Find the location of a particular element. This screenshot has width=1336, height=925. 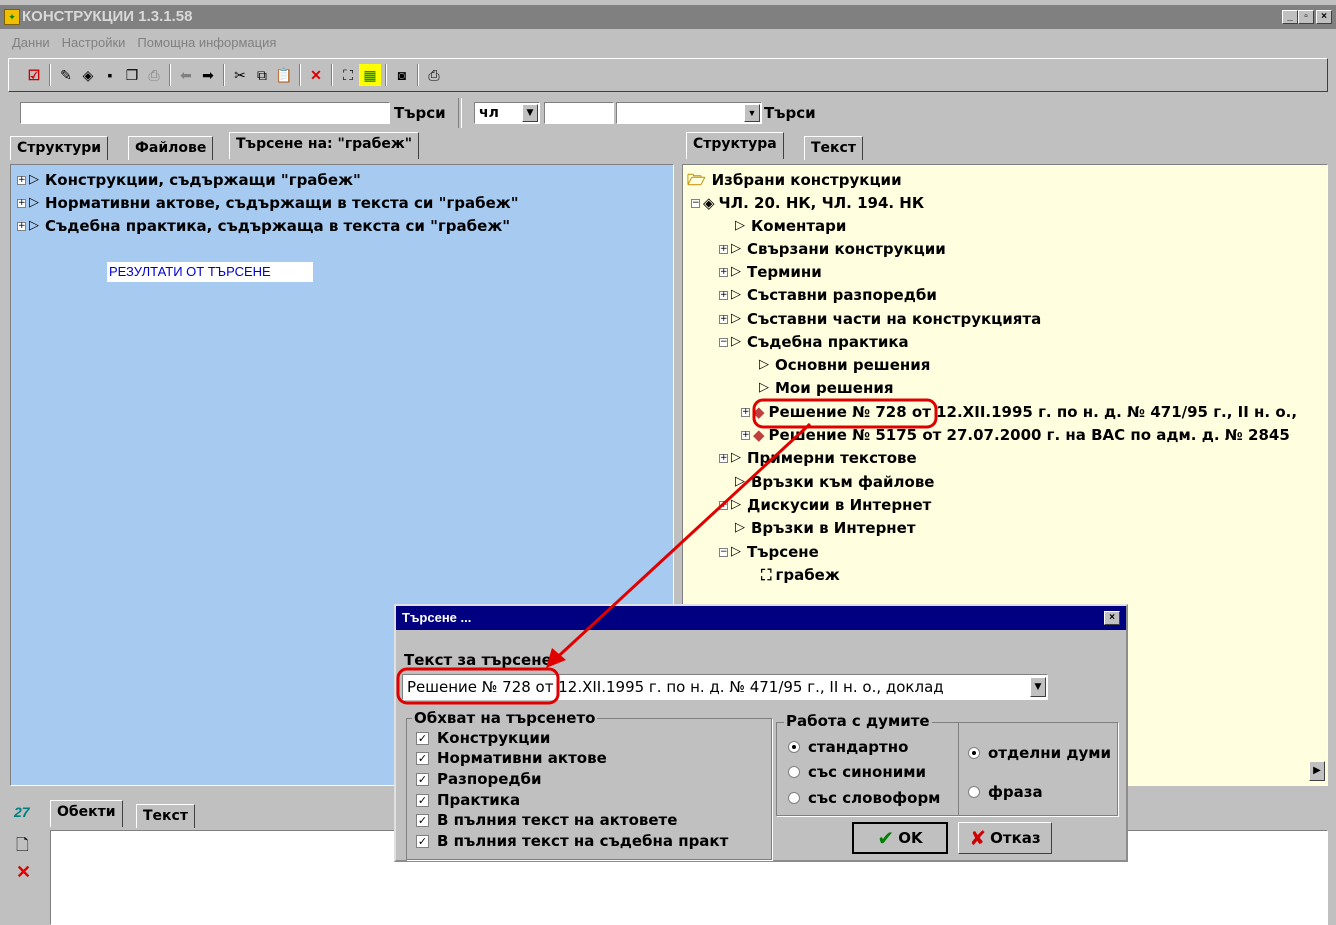

annotation-overlay is located at coordinates (667, 551).